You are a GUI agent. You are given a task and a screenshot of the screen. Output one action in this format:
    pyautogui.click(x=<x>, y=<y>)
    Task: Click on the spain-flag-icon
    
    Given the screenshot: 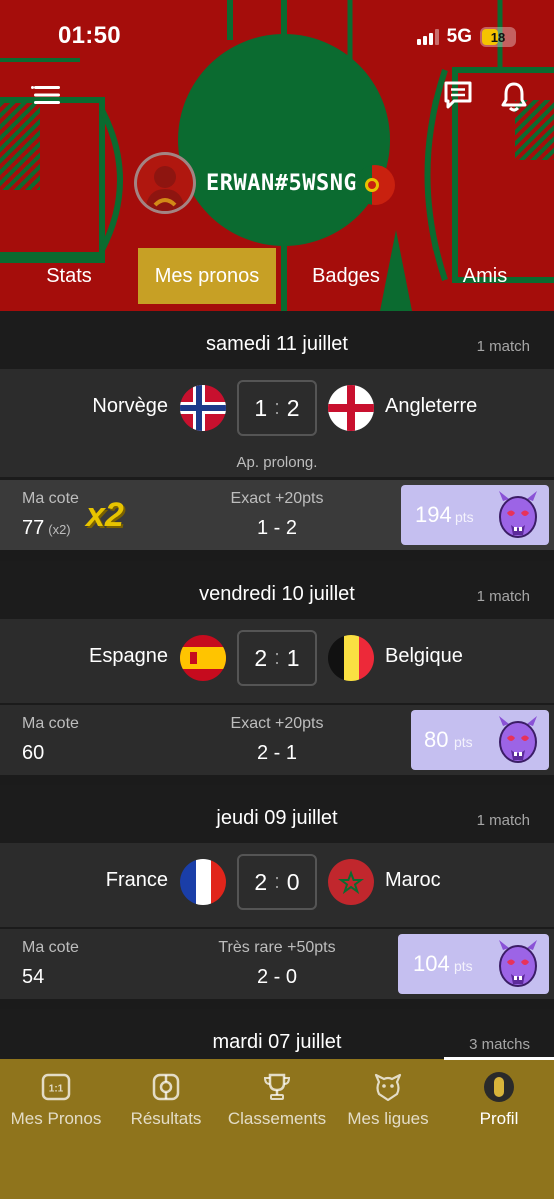 What is the action you would take?
    pyautogui.click(x=203, y=658)
    